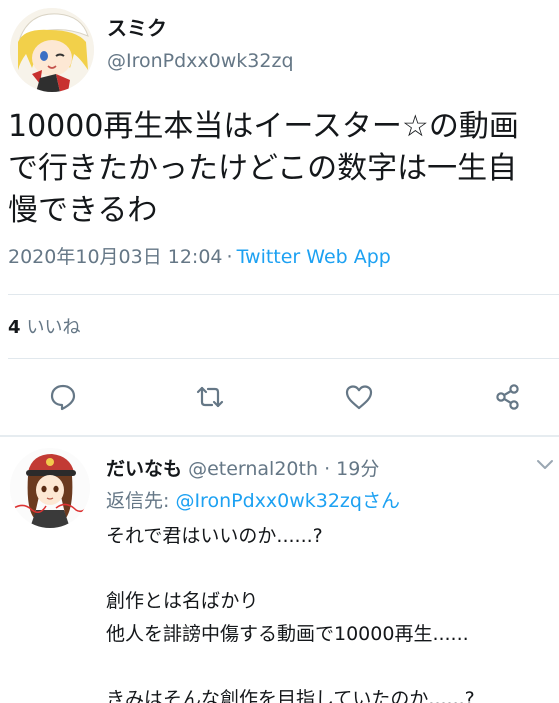  I want to click on reply-text-line: それで君はいいのか......?, so click(214, 536).